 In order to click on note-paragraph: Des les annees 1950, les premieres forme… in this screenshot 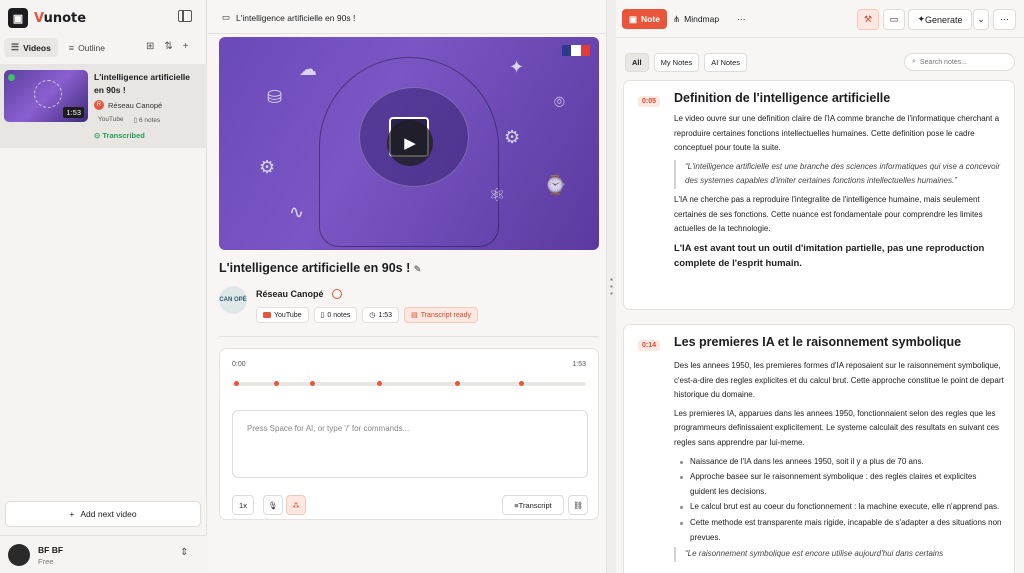, I will do `click(839, 380)`.